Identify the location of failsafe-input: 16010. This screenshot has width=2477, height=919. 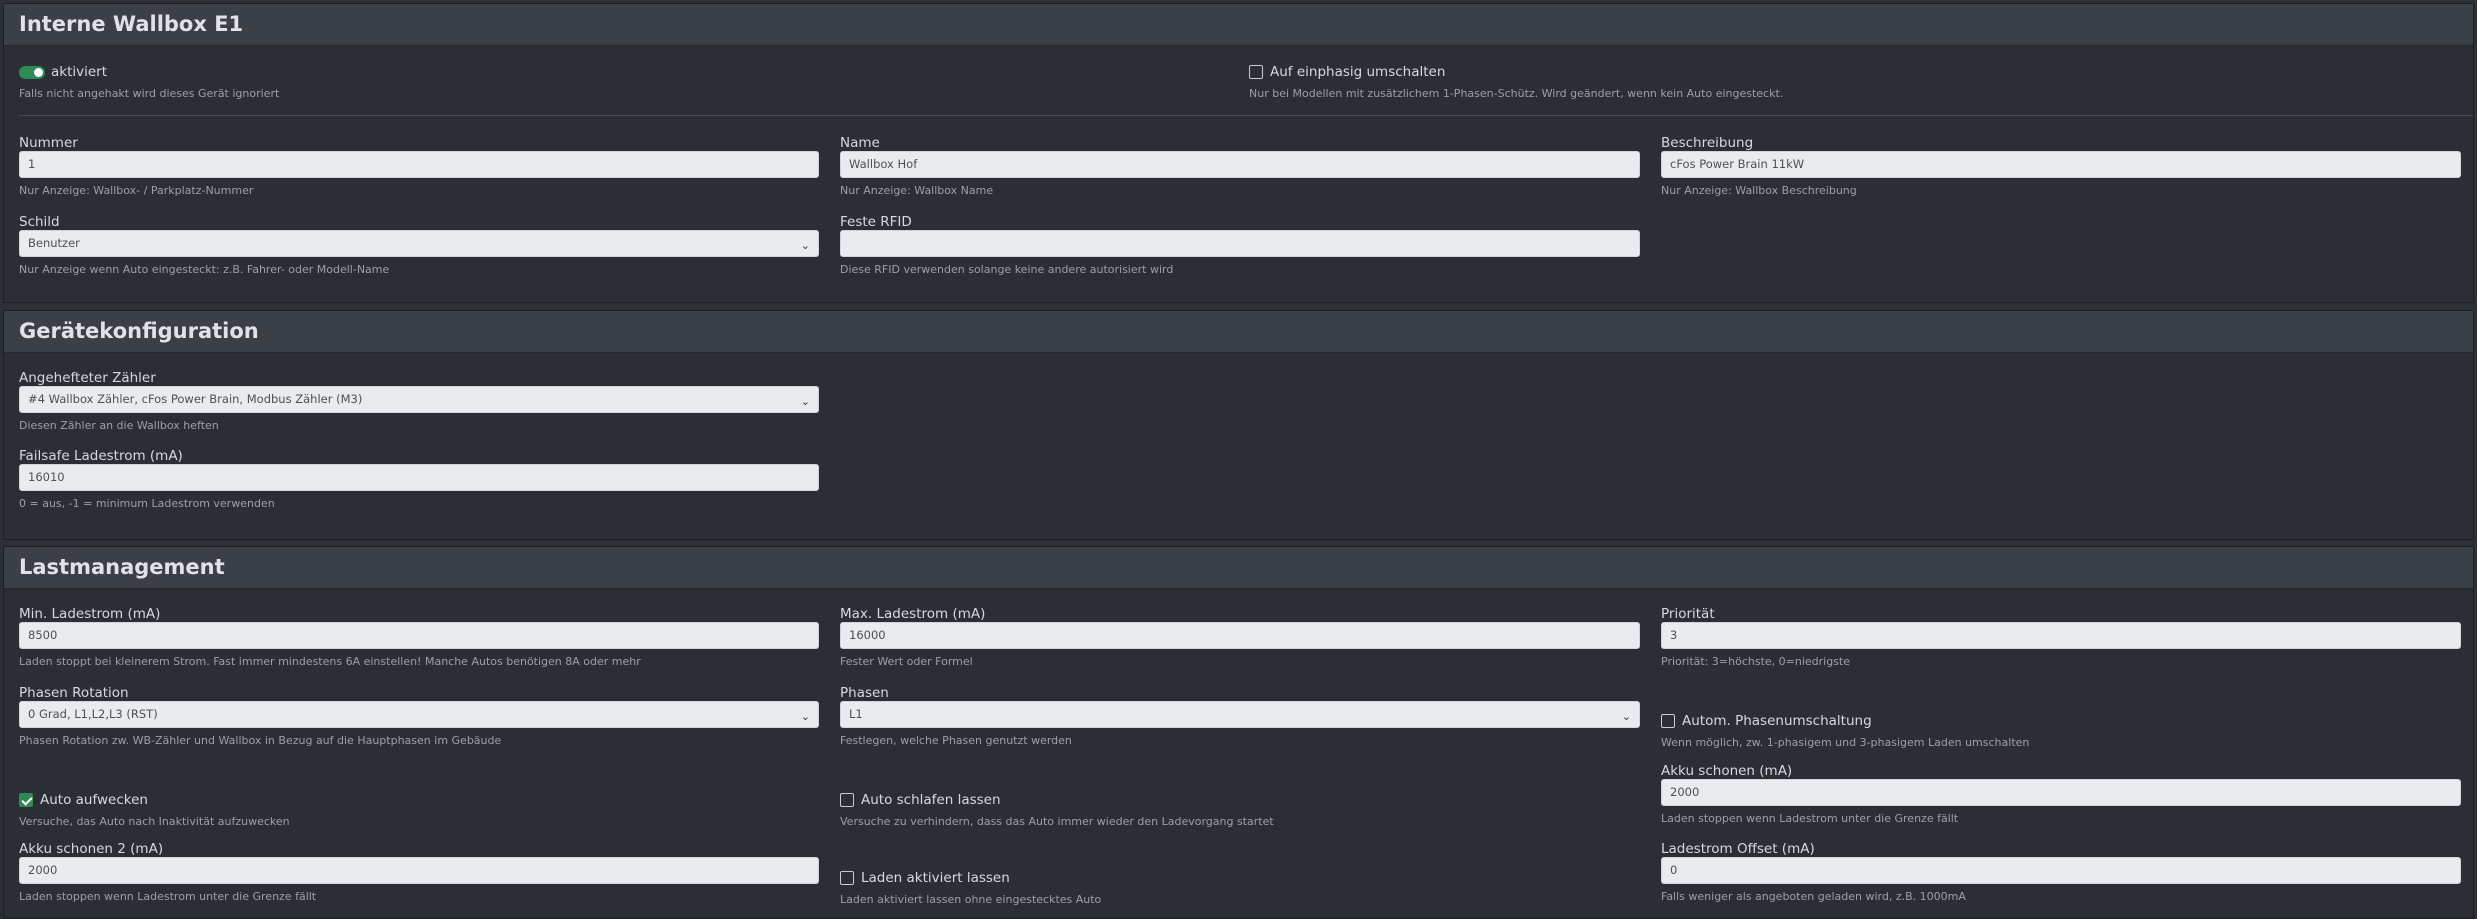
(419, 477).